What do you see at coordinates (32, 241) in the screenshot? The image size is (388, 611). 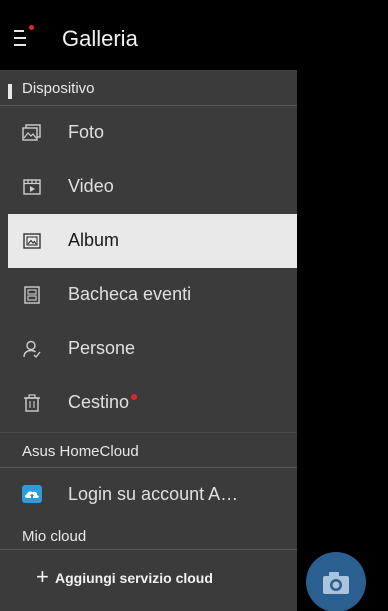 I see `album-icon` at bounding box center [32, 241].